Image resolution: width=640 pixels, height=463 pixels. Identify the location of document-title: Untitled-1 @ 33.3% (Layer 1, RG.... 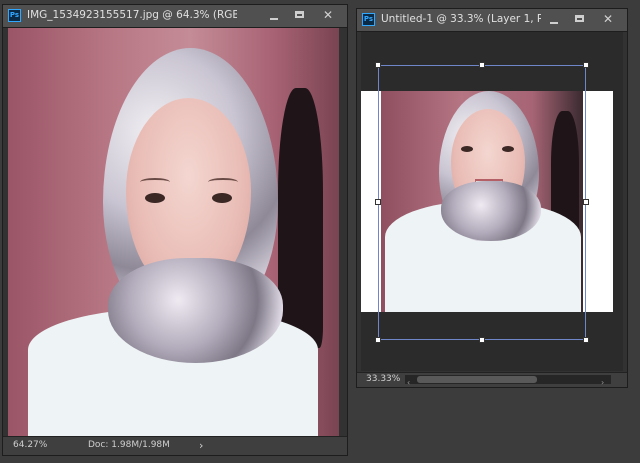
(461, 19).